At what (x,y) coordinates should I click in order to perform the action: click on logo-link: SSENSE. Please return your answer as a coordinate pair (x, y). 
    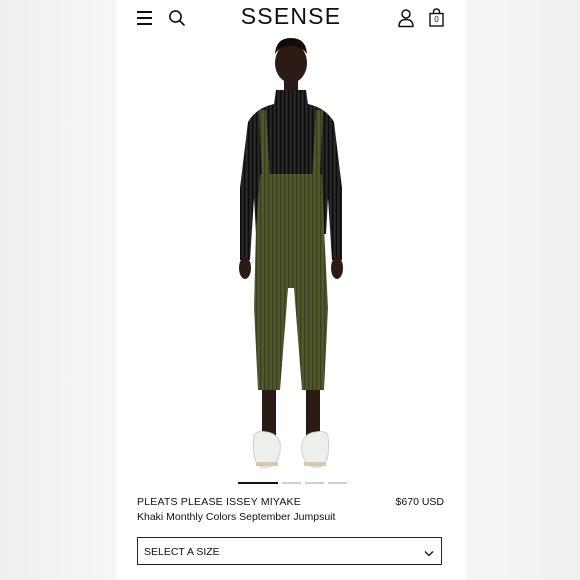
    Looking at the image, I should click on (291, 16).